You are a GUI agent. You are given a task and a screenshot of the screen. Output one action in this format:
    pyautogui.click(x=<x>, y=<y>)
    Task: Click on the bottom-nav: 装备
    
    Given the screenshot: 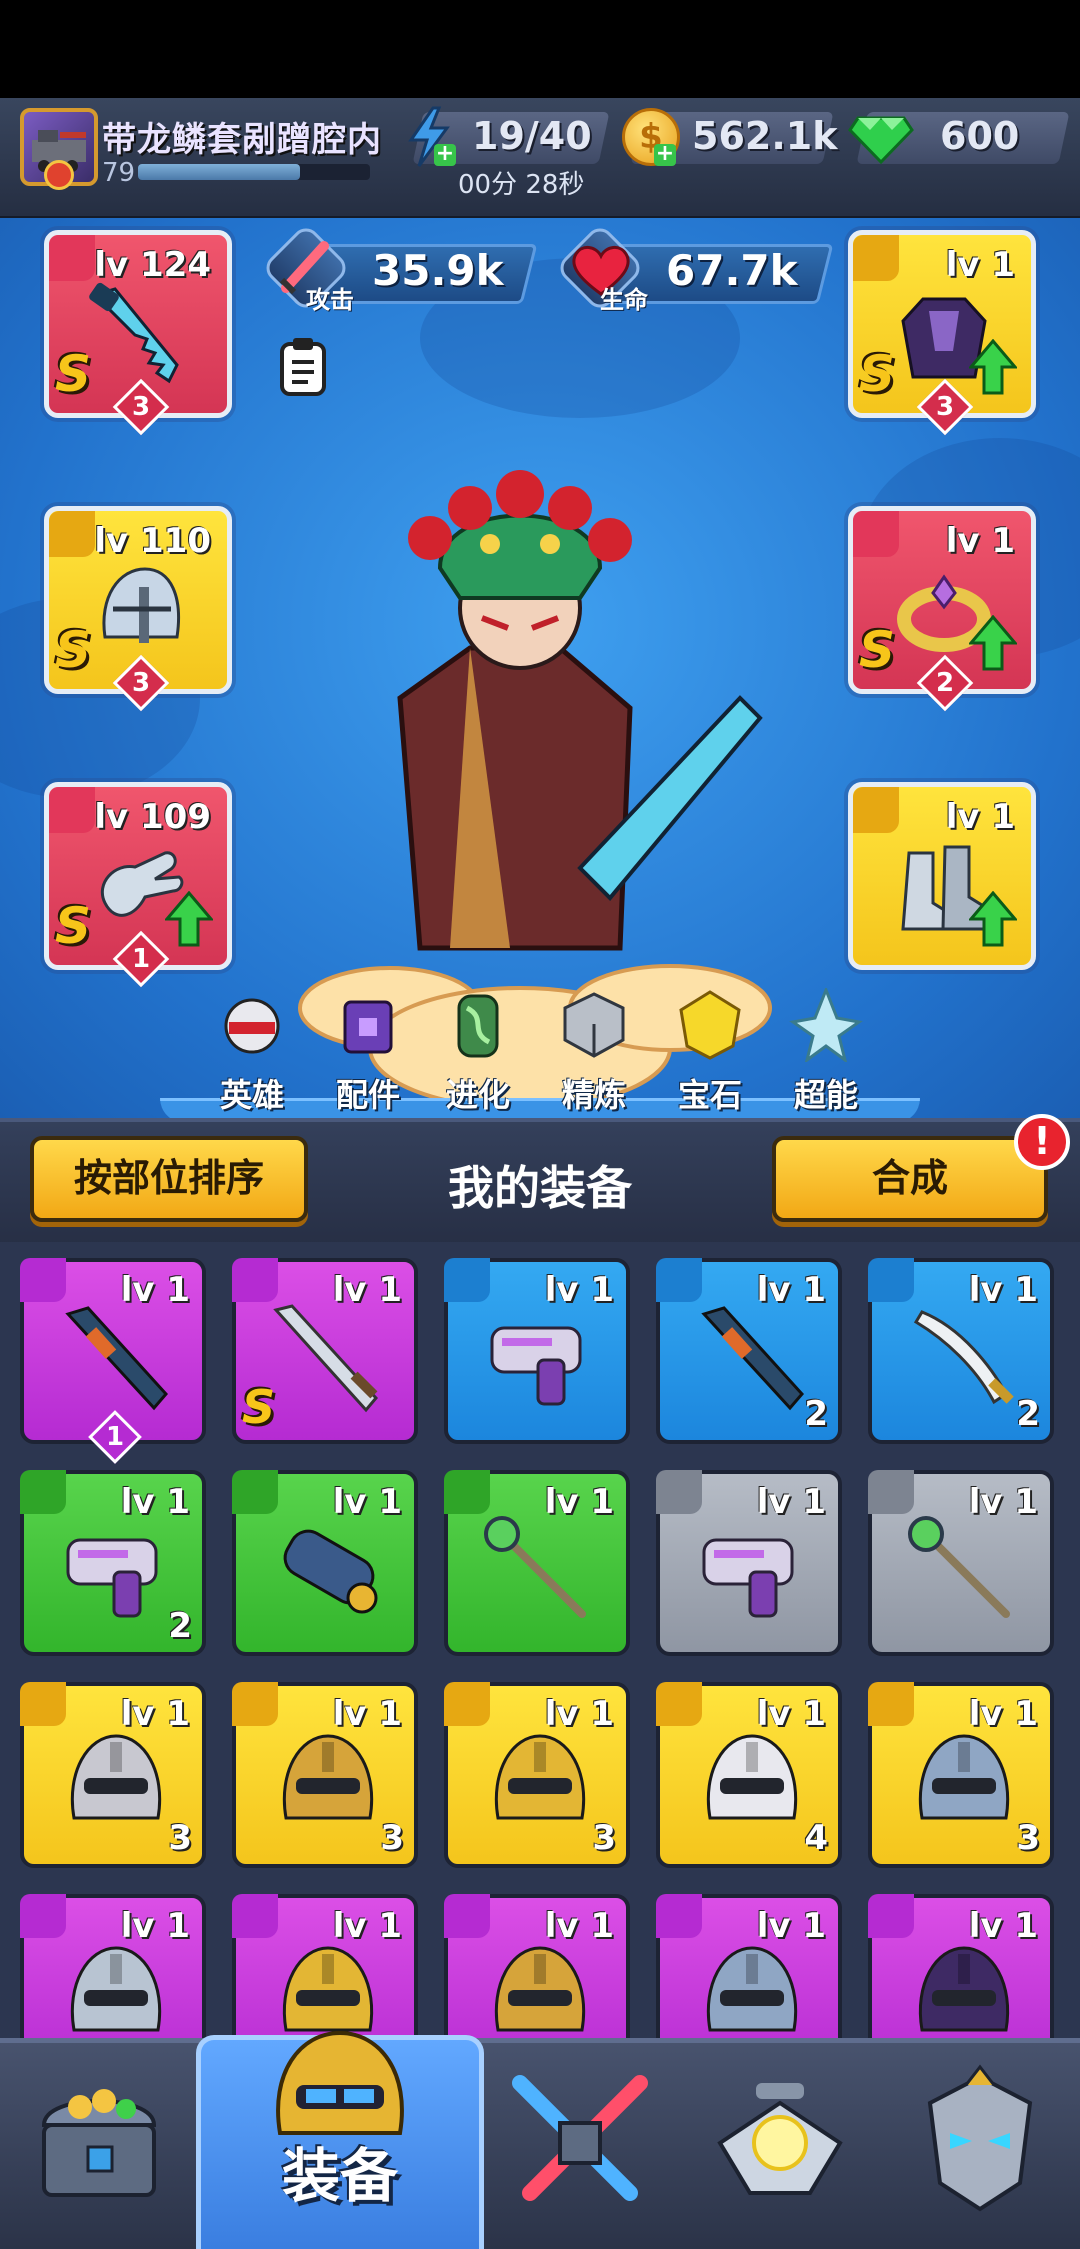 What is the action you would take?
    pyautogui.click(x=540, y=2139)
    